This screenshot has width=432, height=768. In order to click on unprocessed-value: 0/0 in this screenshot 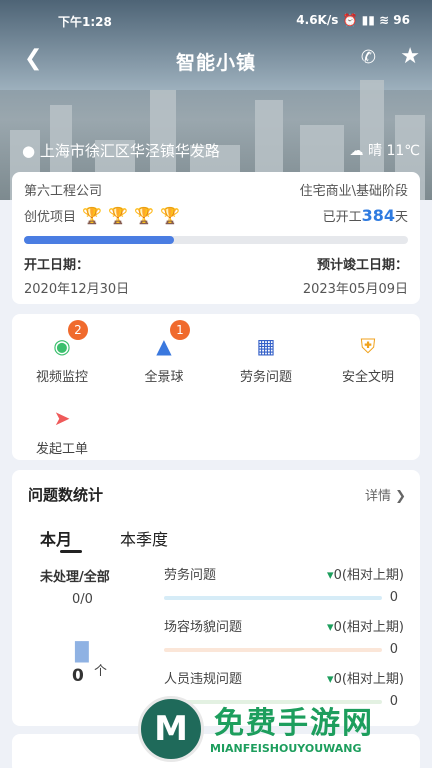, I will do `click(82, 599)`.